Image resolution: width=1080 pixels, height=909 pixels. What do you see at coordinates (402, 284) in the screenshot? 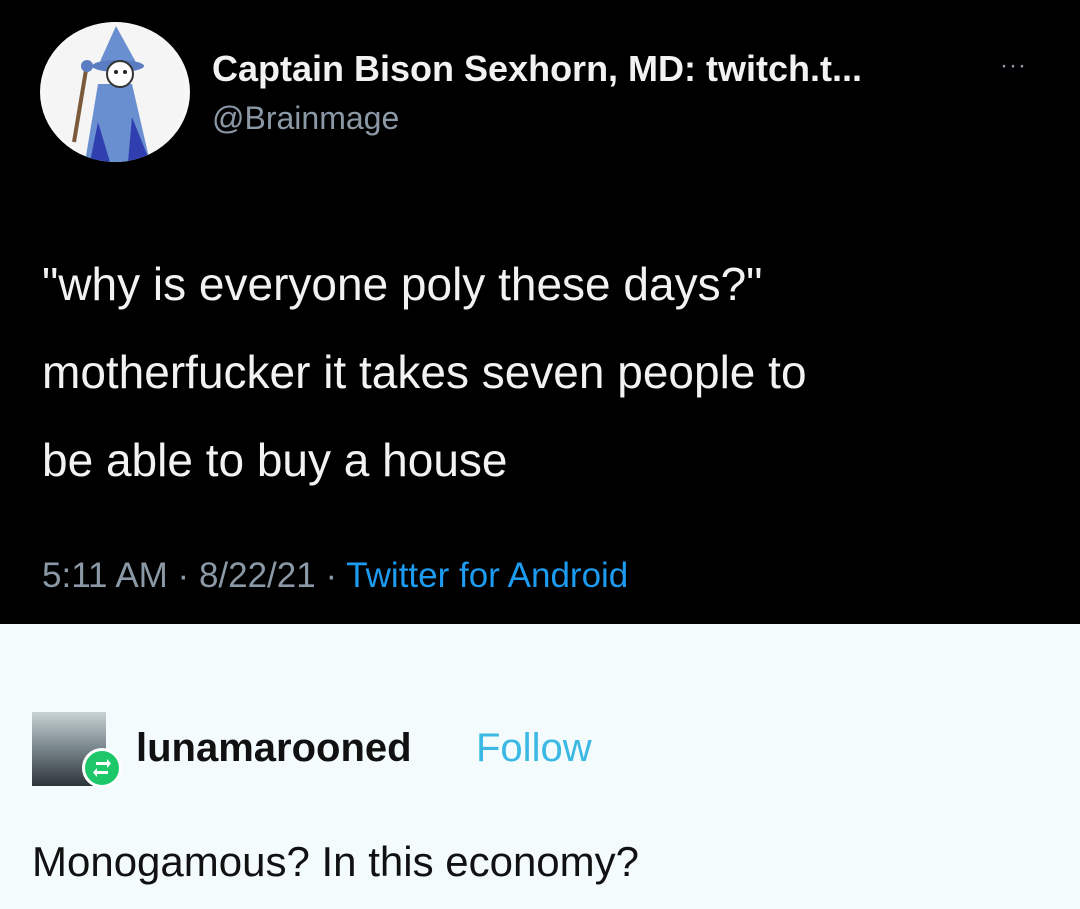
I see `tweet-text-line: "why is everyone poly these days?"` at bounding box center [402, 284].